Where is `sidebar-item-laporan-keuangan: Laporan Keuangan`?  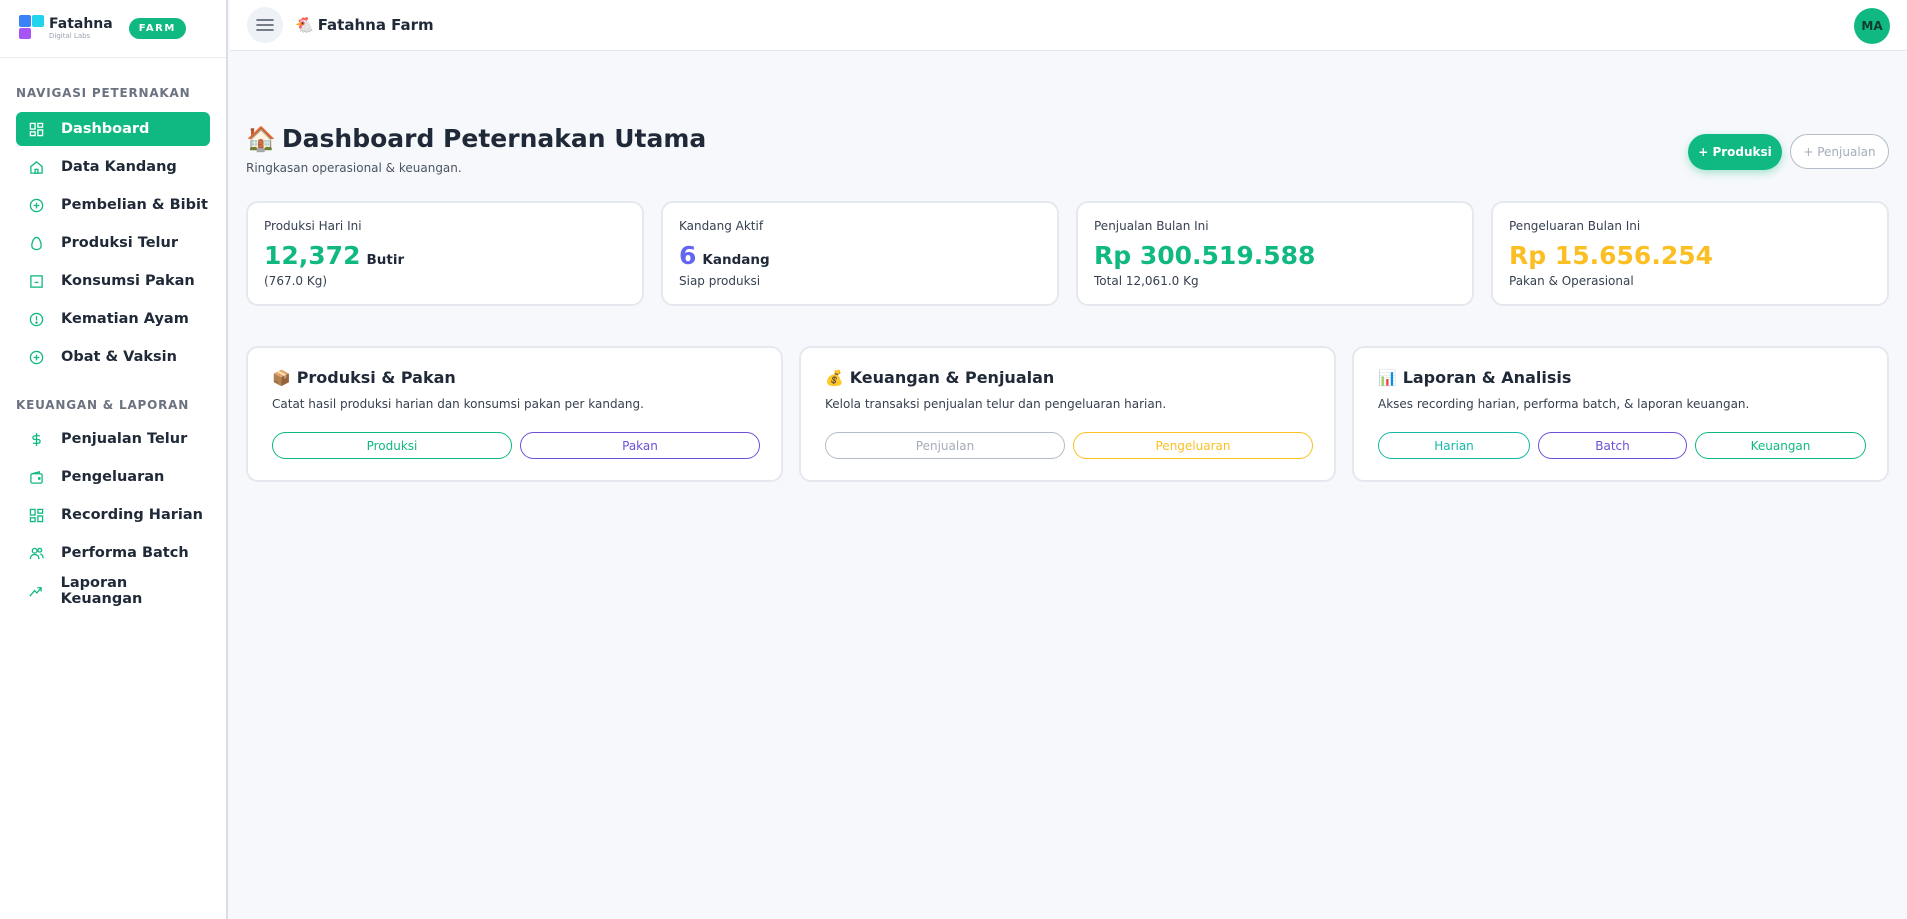 sidebar-item-laporan-keuangan: Laporan Keuangan is located at coordinates (113, 591).